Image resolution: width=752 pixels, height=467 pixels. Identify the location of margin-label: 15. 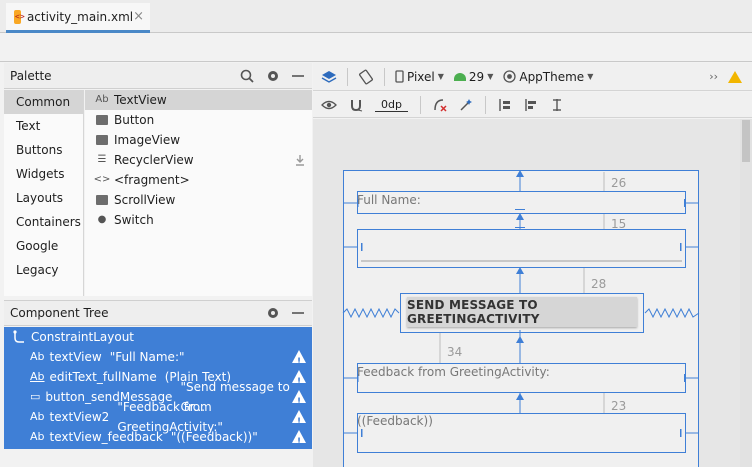
(619, 224).